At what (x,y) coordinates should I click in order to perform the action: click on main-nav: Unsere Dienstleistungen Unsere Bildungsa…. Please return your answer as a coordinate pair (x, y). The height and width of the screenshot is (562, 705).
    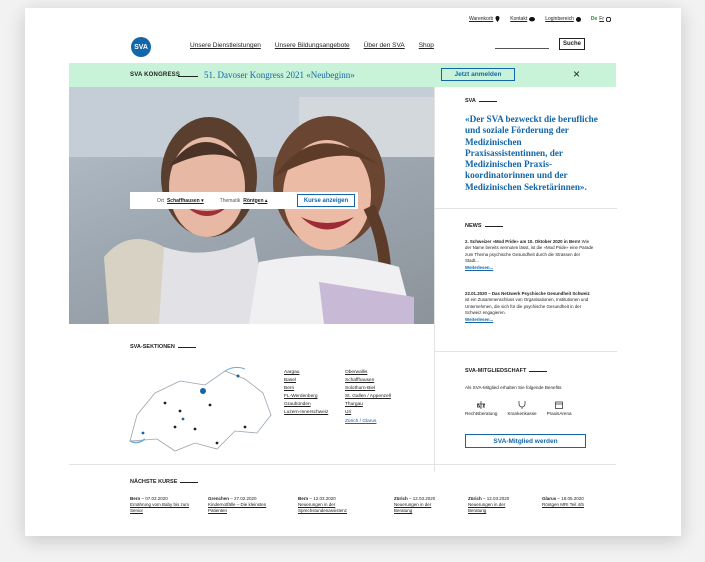
    Looking at the image, I should click on (312, 45).